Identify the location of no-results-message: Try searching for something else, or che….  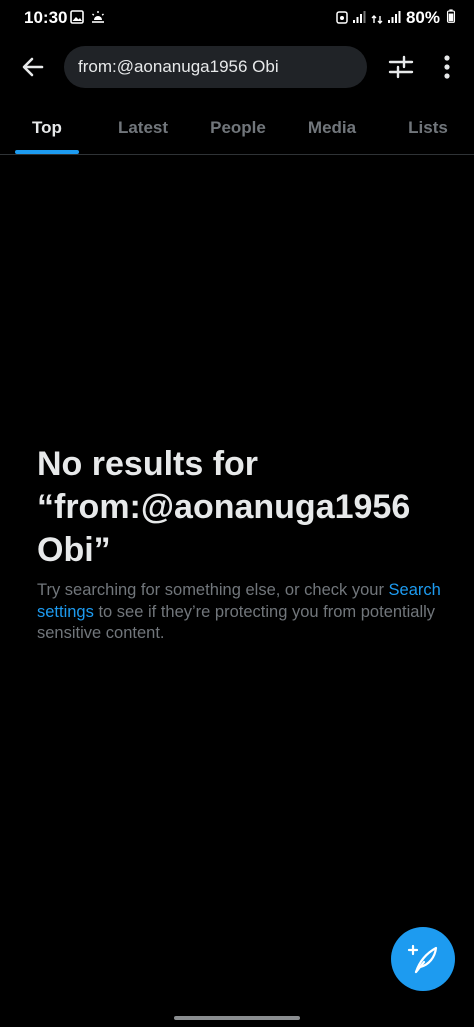
(242, 612).